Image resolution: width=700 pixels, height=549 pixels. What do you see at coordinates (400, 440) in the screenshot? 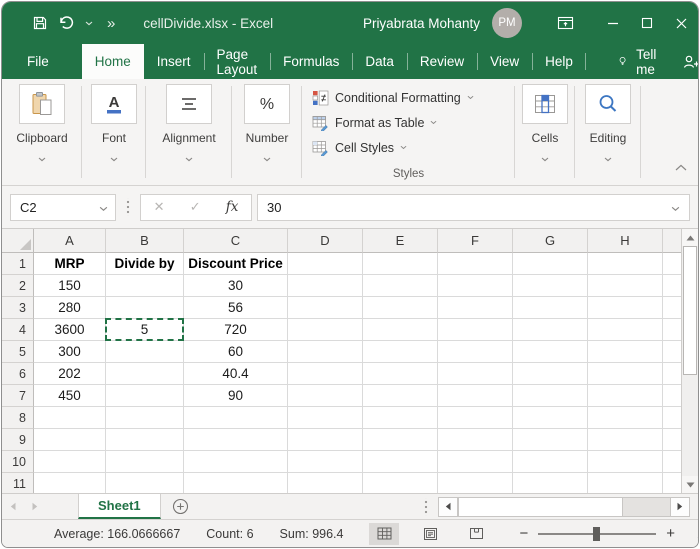
I see `cell-E9` at bounding box center [400, 440].